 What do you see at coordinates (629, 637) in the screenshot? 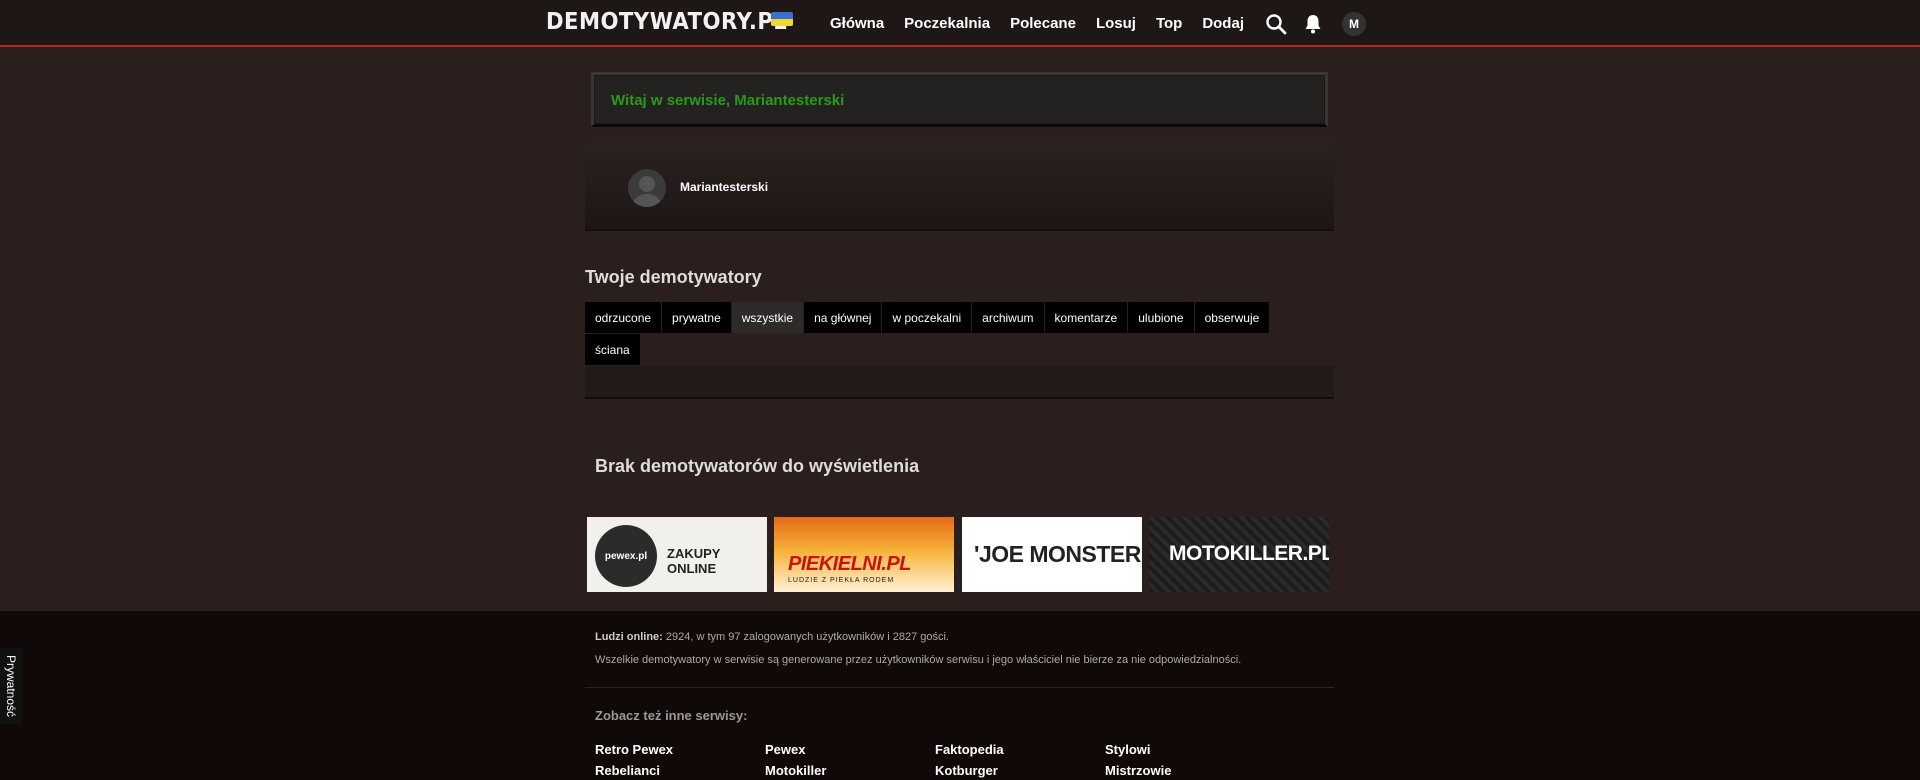
I see `online-label: Ludzi online:` at bounding box center [629, 637].